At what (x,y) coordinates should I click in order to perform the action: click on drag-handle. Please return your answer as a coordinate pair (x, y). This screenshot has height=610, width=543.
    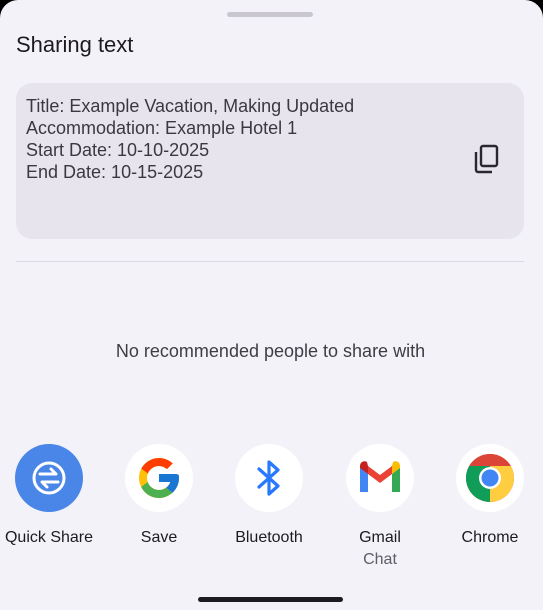
    Looking at the image, I should click on (270, 14).